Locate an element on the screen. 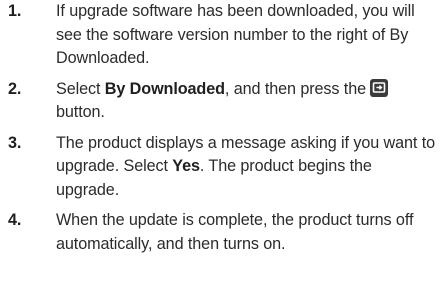 This screenshot has width=447, height=283. step-number: 1. is located at coordinates (15, 11).